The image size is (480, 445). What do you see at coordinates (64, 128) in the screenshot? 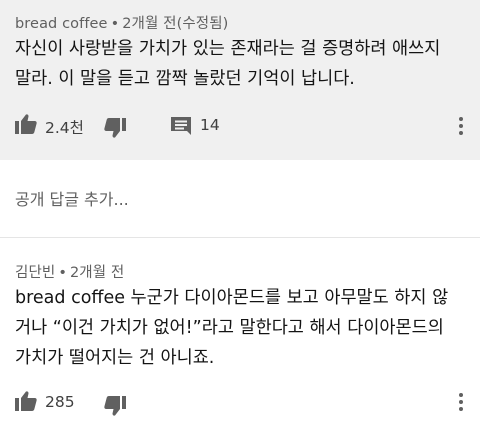
I see `like-count: 2.4천` at bounding box center [64, 128].